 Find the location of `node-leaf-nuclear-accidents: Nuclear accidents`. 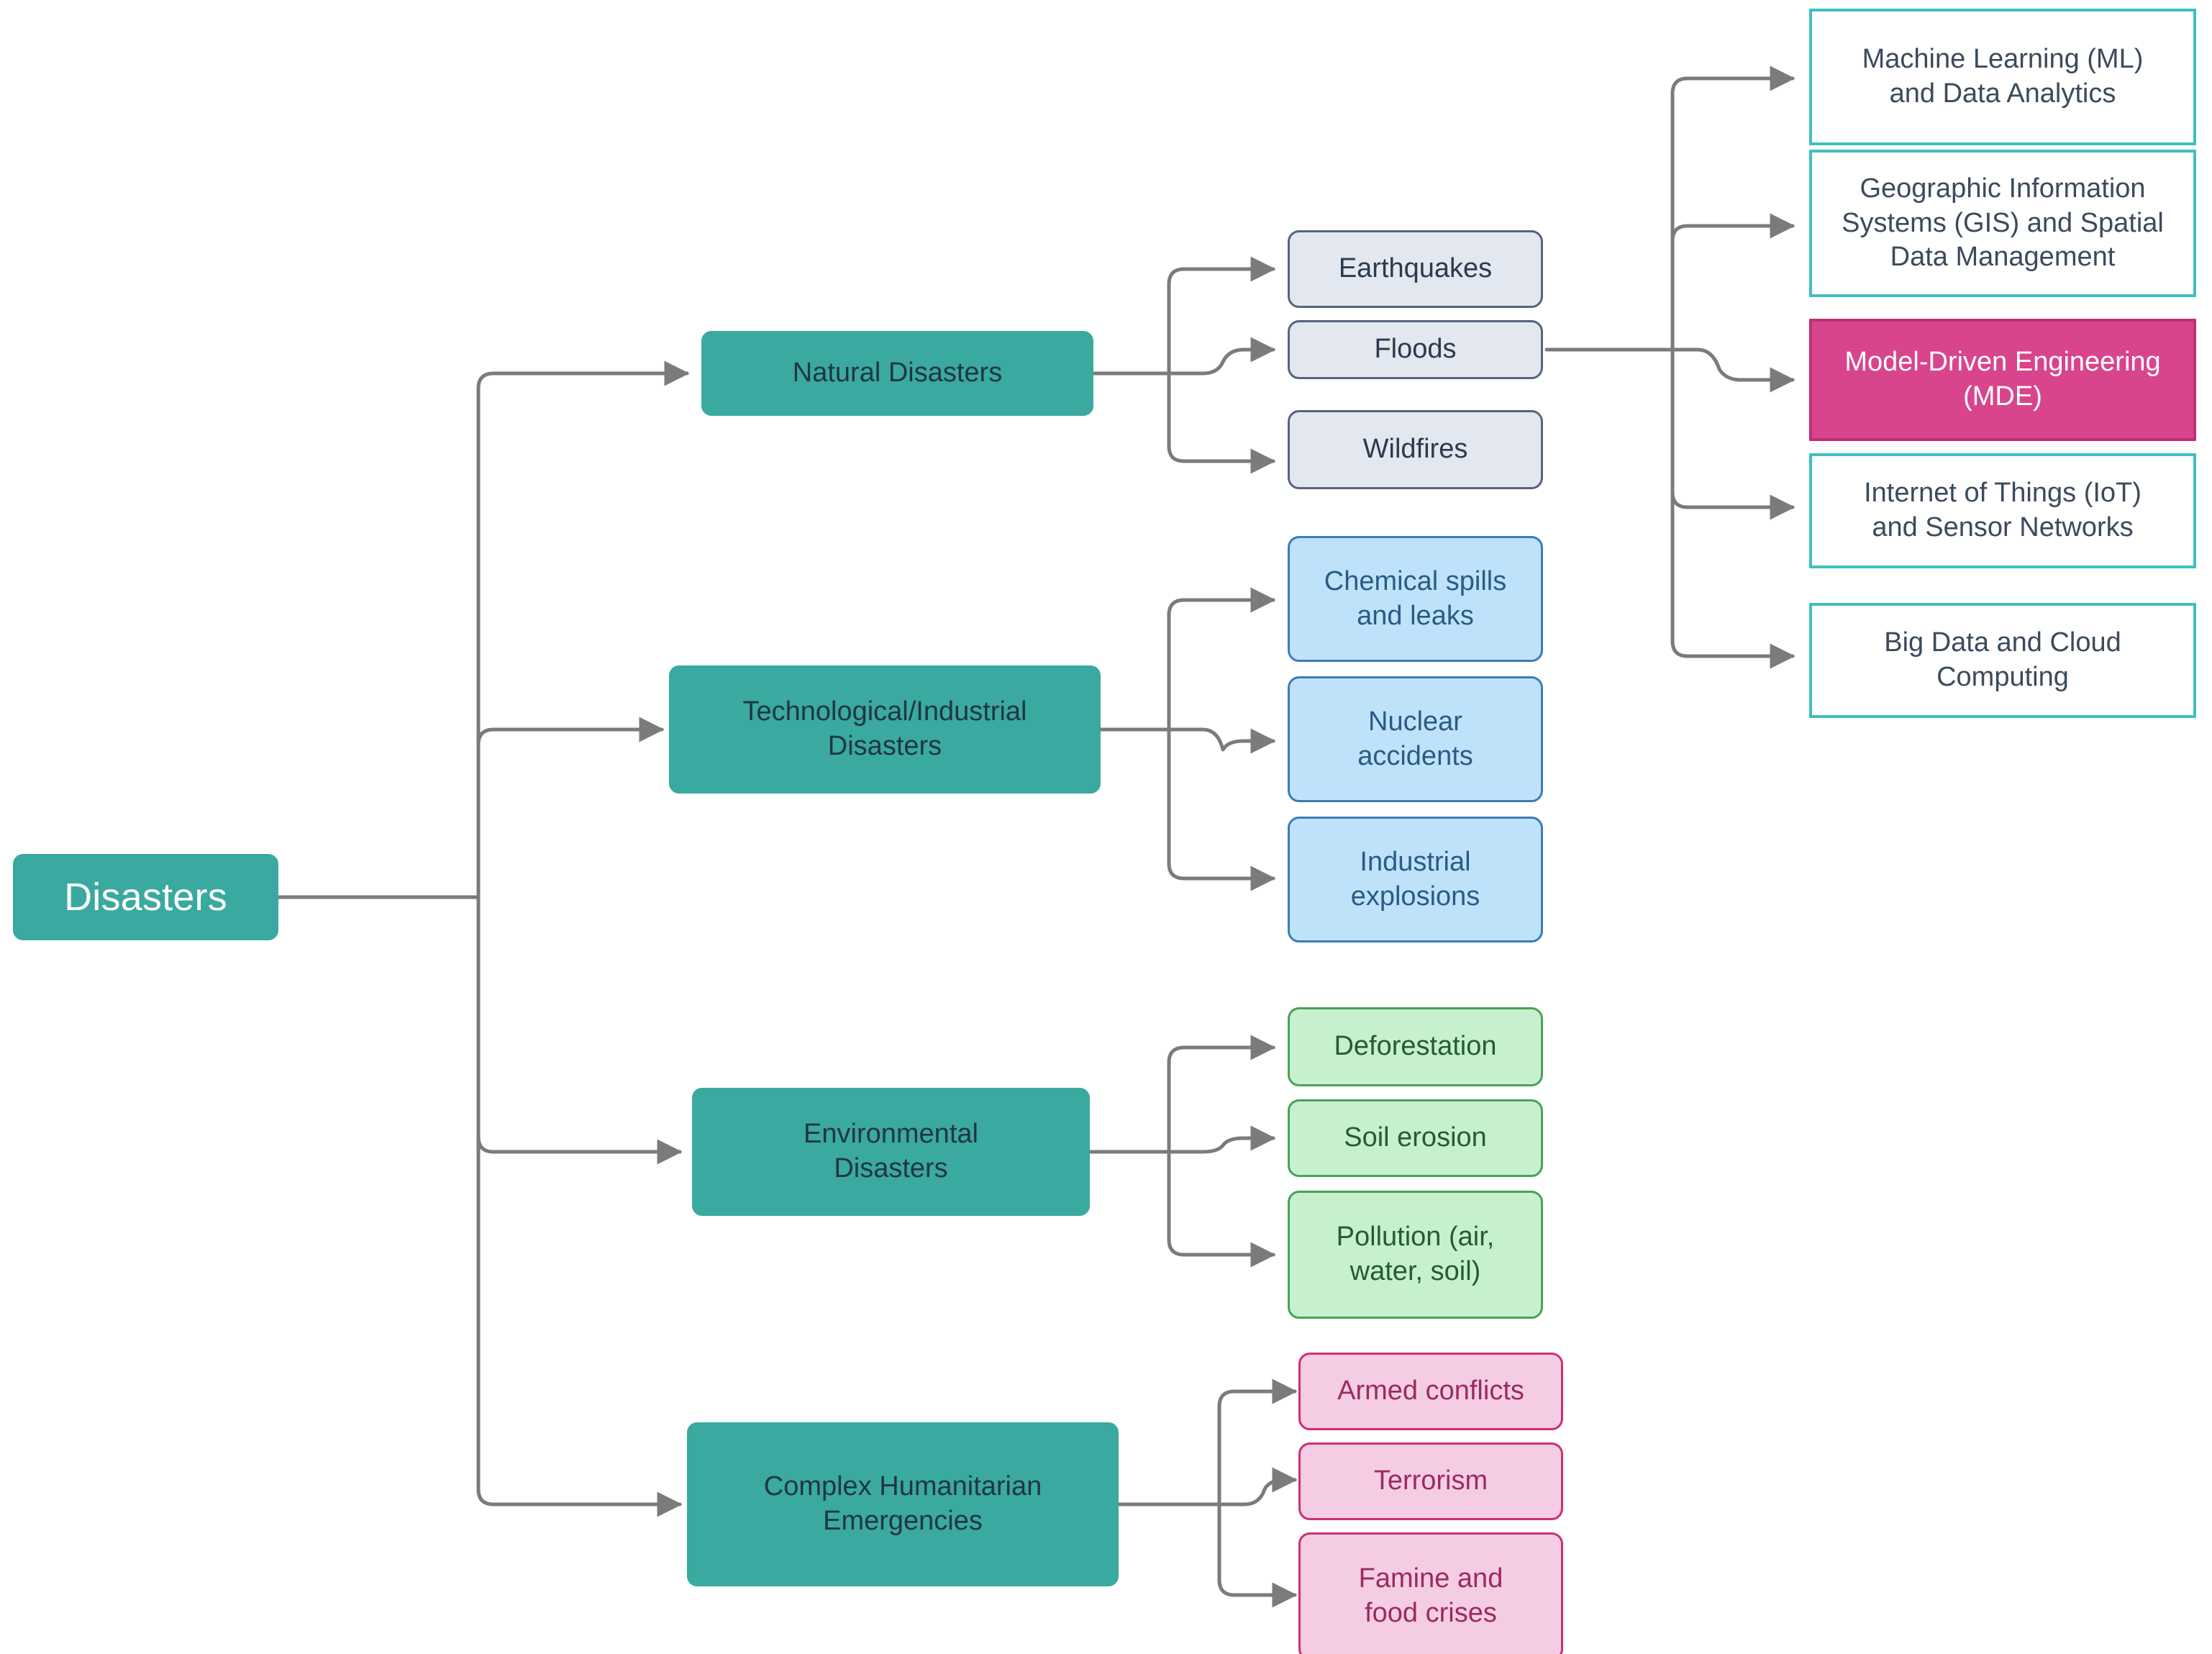

node-leaf-nuclear-accidents: Nuclear accidents is located at coordinates (1415, 739).